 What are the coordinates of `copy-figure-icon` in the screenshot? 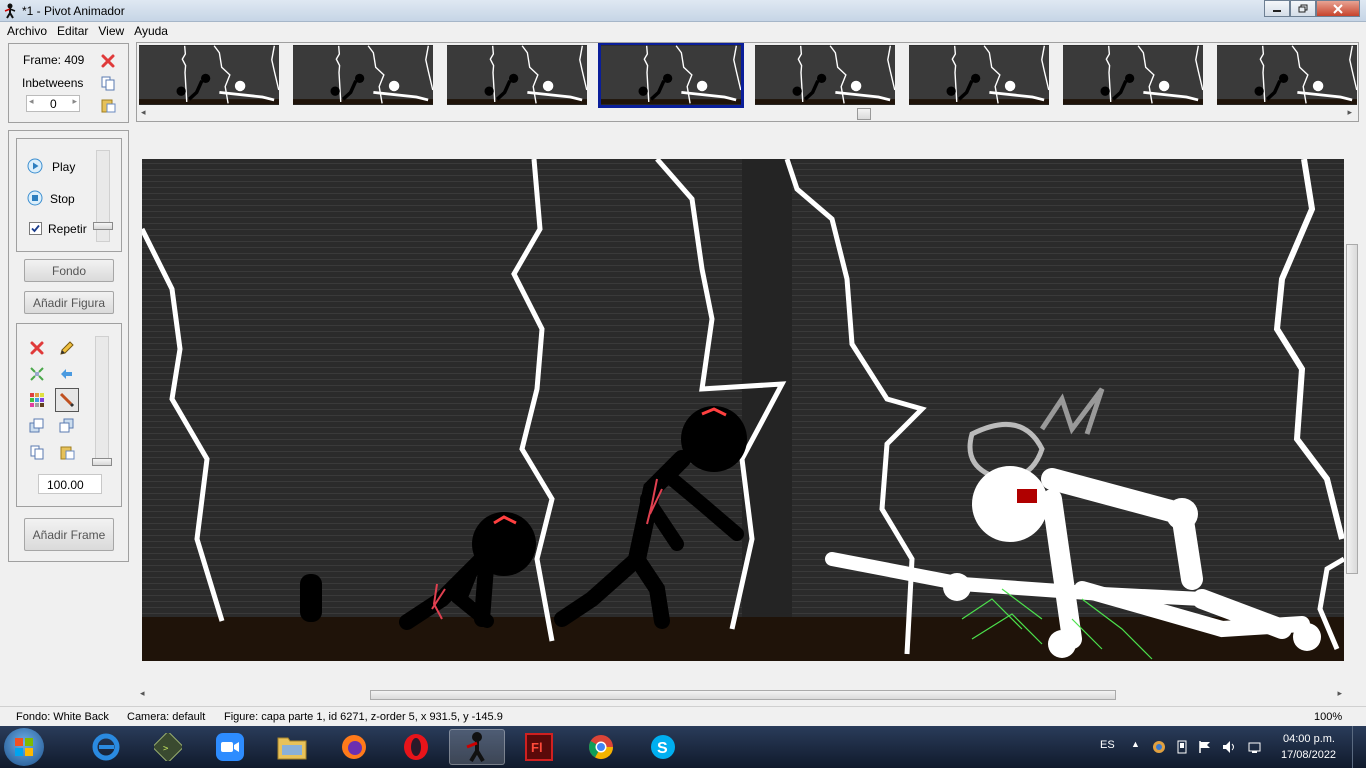 It's located at (37, 452).